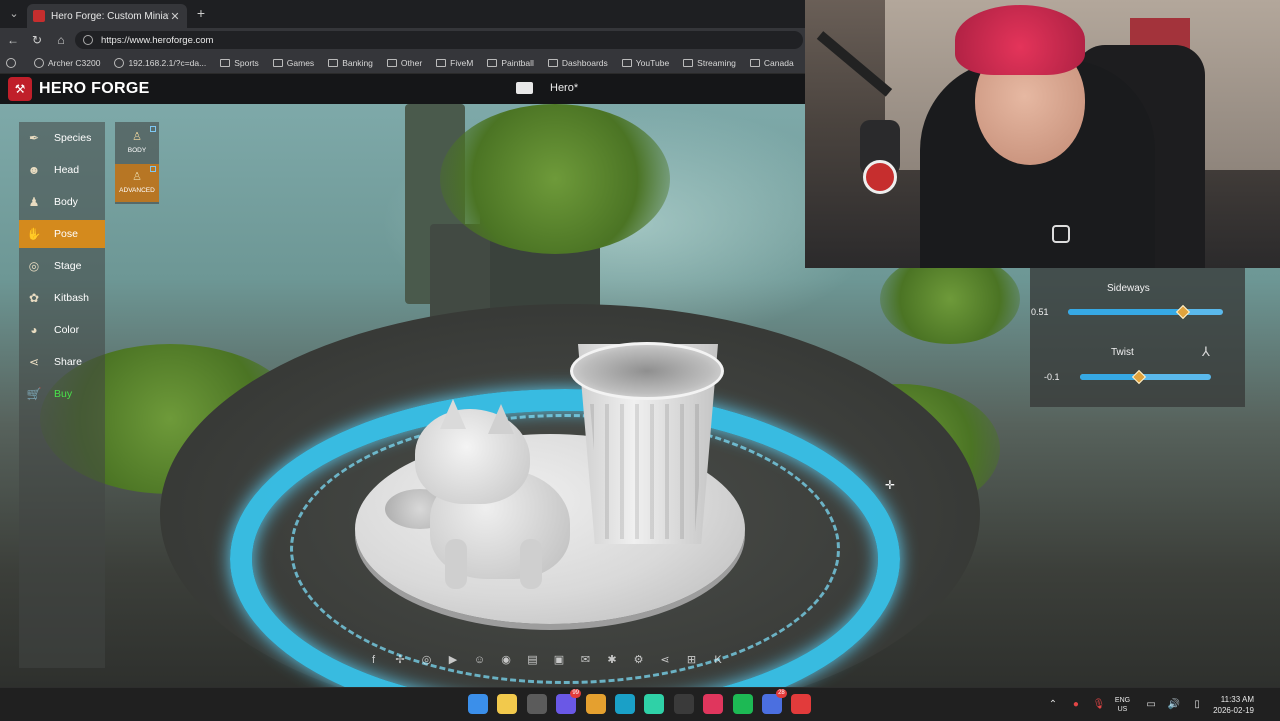 Image resolution: width=1280 pixels, height=721 pixels. What do you see at coordinates (612, 660) in the screenshot?
I see `bug-icon: ✱` at bounding box center [612, 660].